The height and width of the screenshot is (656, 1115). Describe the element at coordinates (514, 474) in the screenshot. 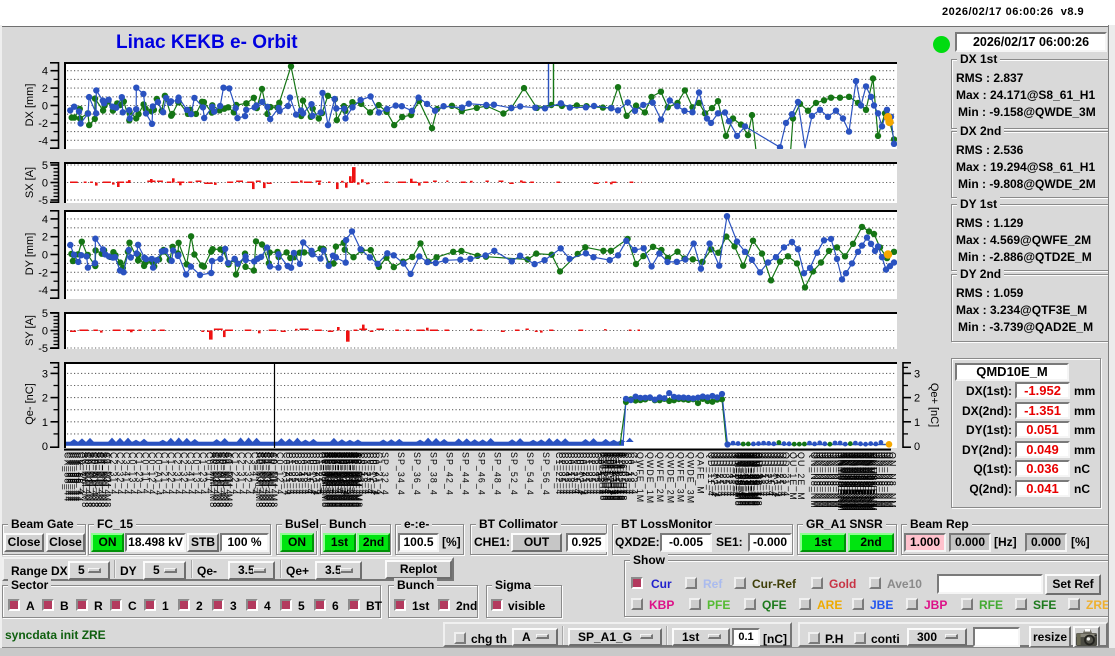

I see `svg-text: SP_52_4` at that location.